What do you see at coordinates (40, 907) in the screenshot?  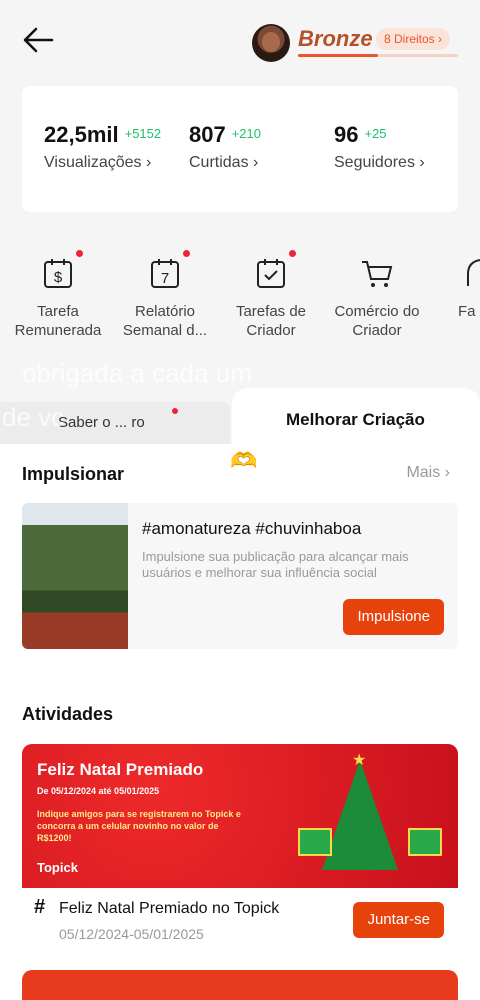 I see `hashtag-icon: #` at bounding box center [40, 907].